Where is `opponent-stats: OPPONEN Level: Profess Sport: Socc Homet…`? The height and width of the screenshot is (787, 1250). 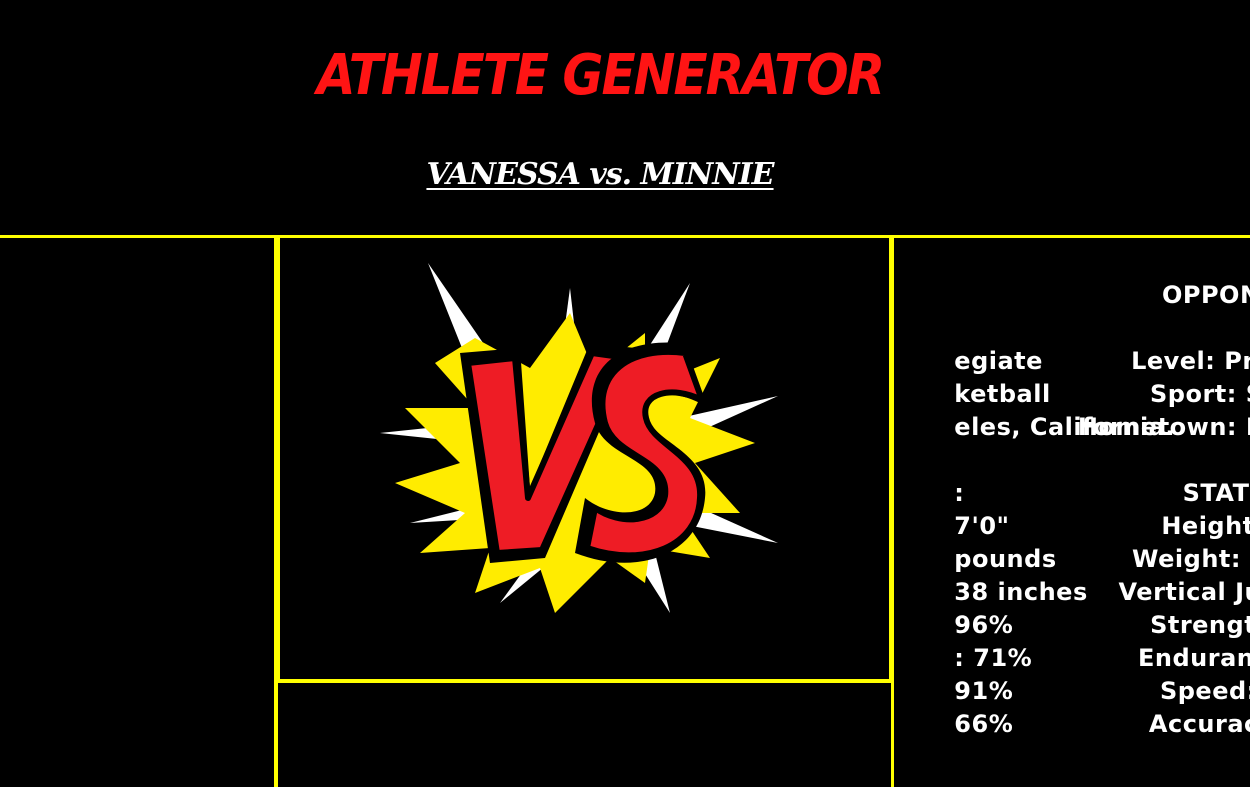
opponent-stats: OPPONEN Level: Profess Sport: Socc Homet… is located at coordinates (1110, 510).